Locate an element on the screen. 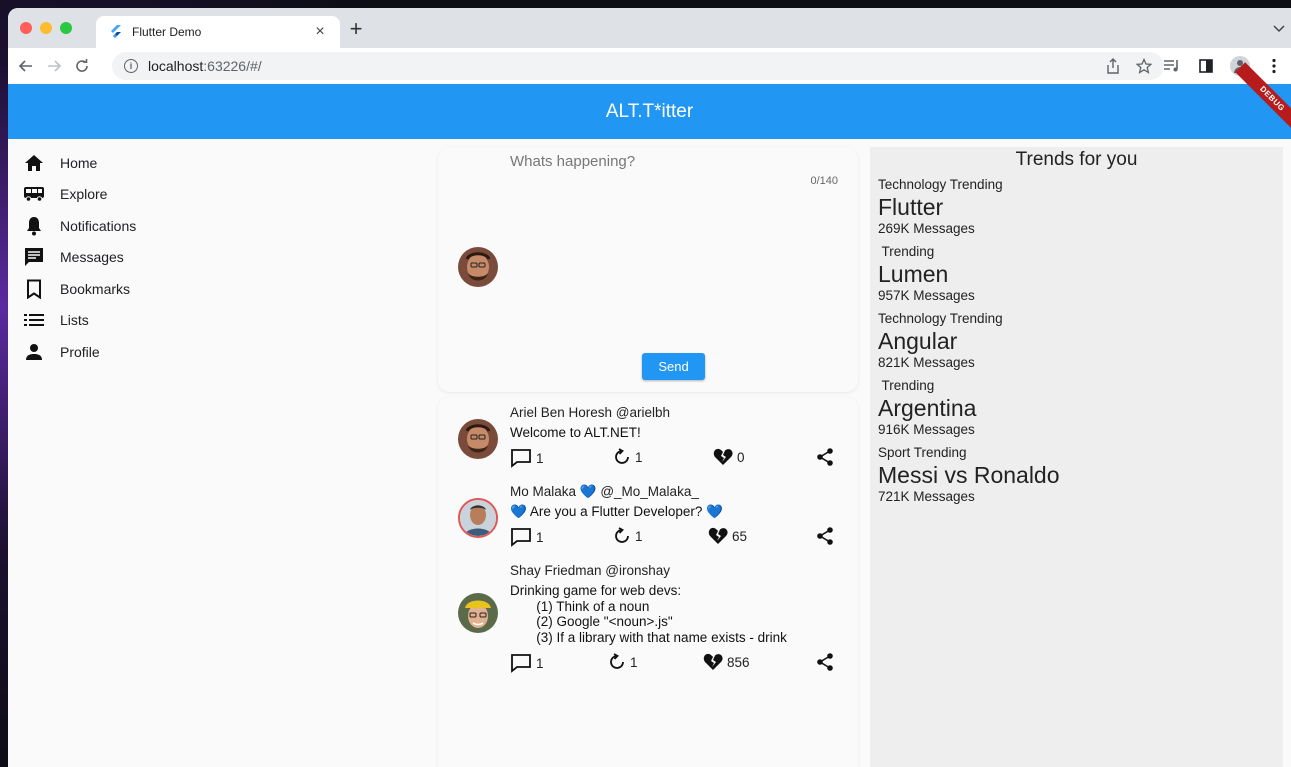 The image size is (1291, 767). url-path: :63226/#/ is located at coordinates (232, 66).